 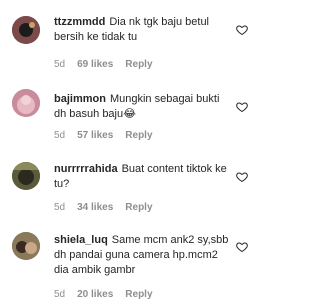 I want to click on comment-likes: 57 likes, so click(x=95, y=135).